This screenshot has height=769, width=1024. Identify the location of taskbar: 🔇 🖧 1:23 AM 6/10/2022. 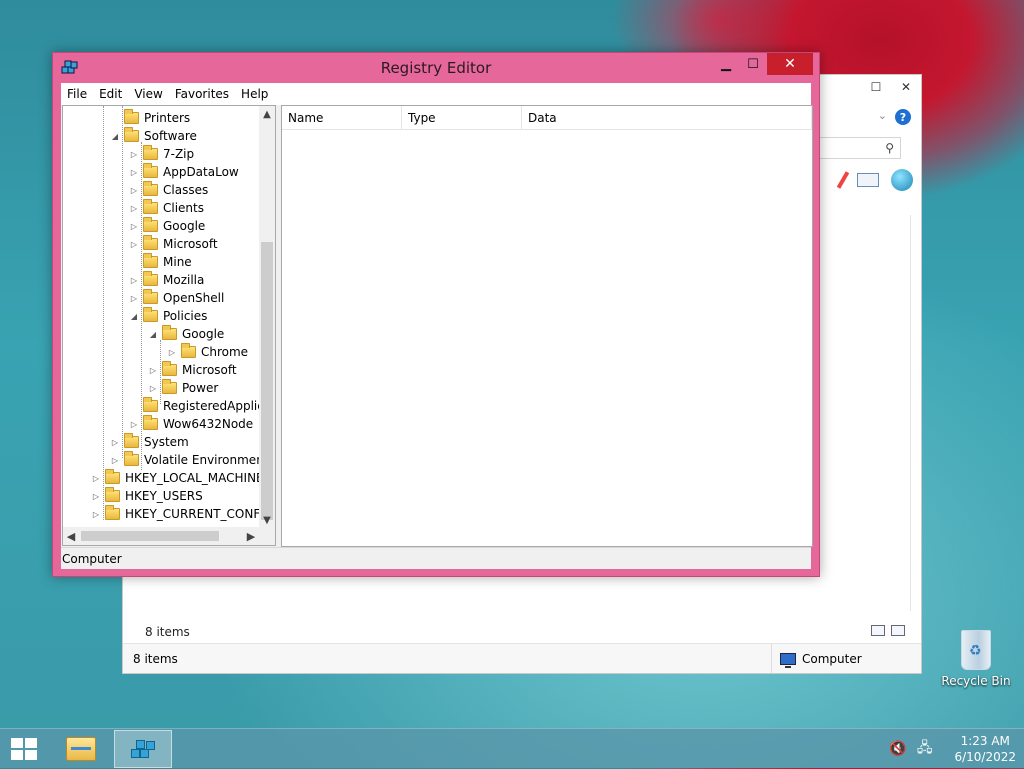
(512, 748).